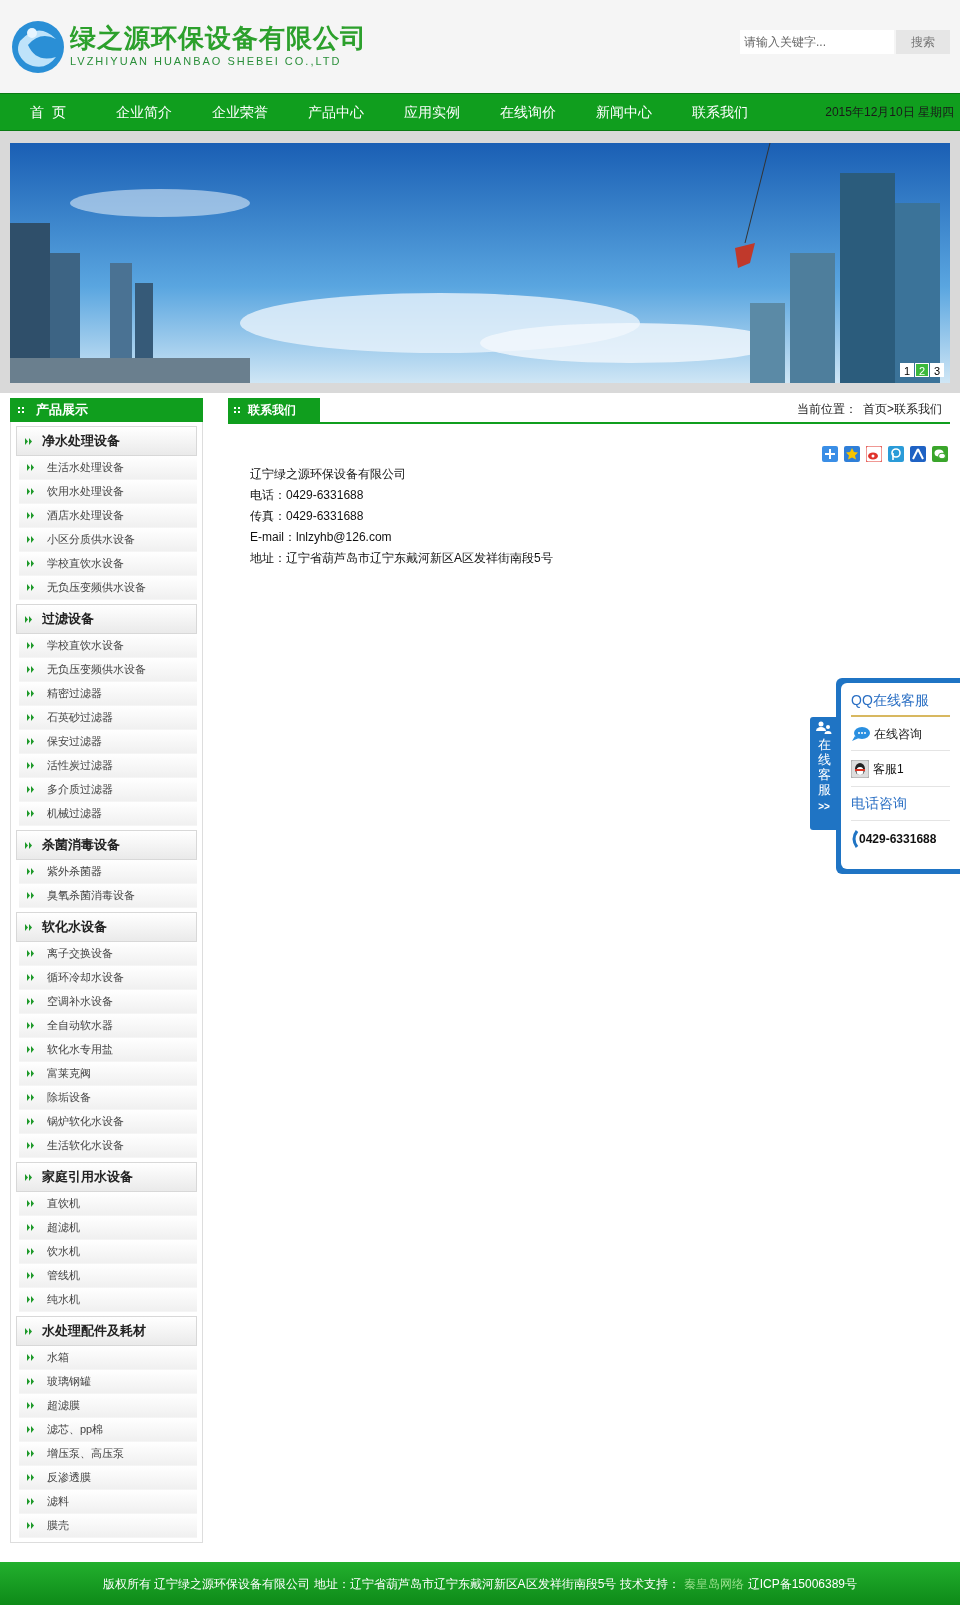 Image resolution: width=960 pixels, height=1605 pixels. What do you see at coordinates (106, 845) in the screenshot?
I see `category-header: 杀菌消毒设备` at bounding box center [106, 845].